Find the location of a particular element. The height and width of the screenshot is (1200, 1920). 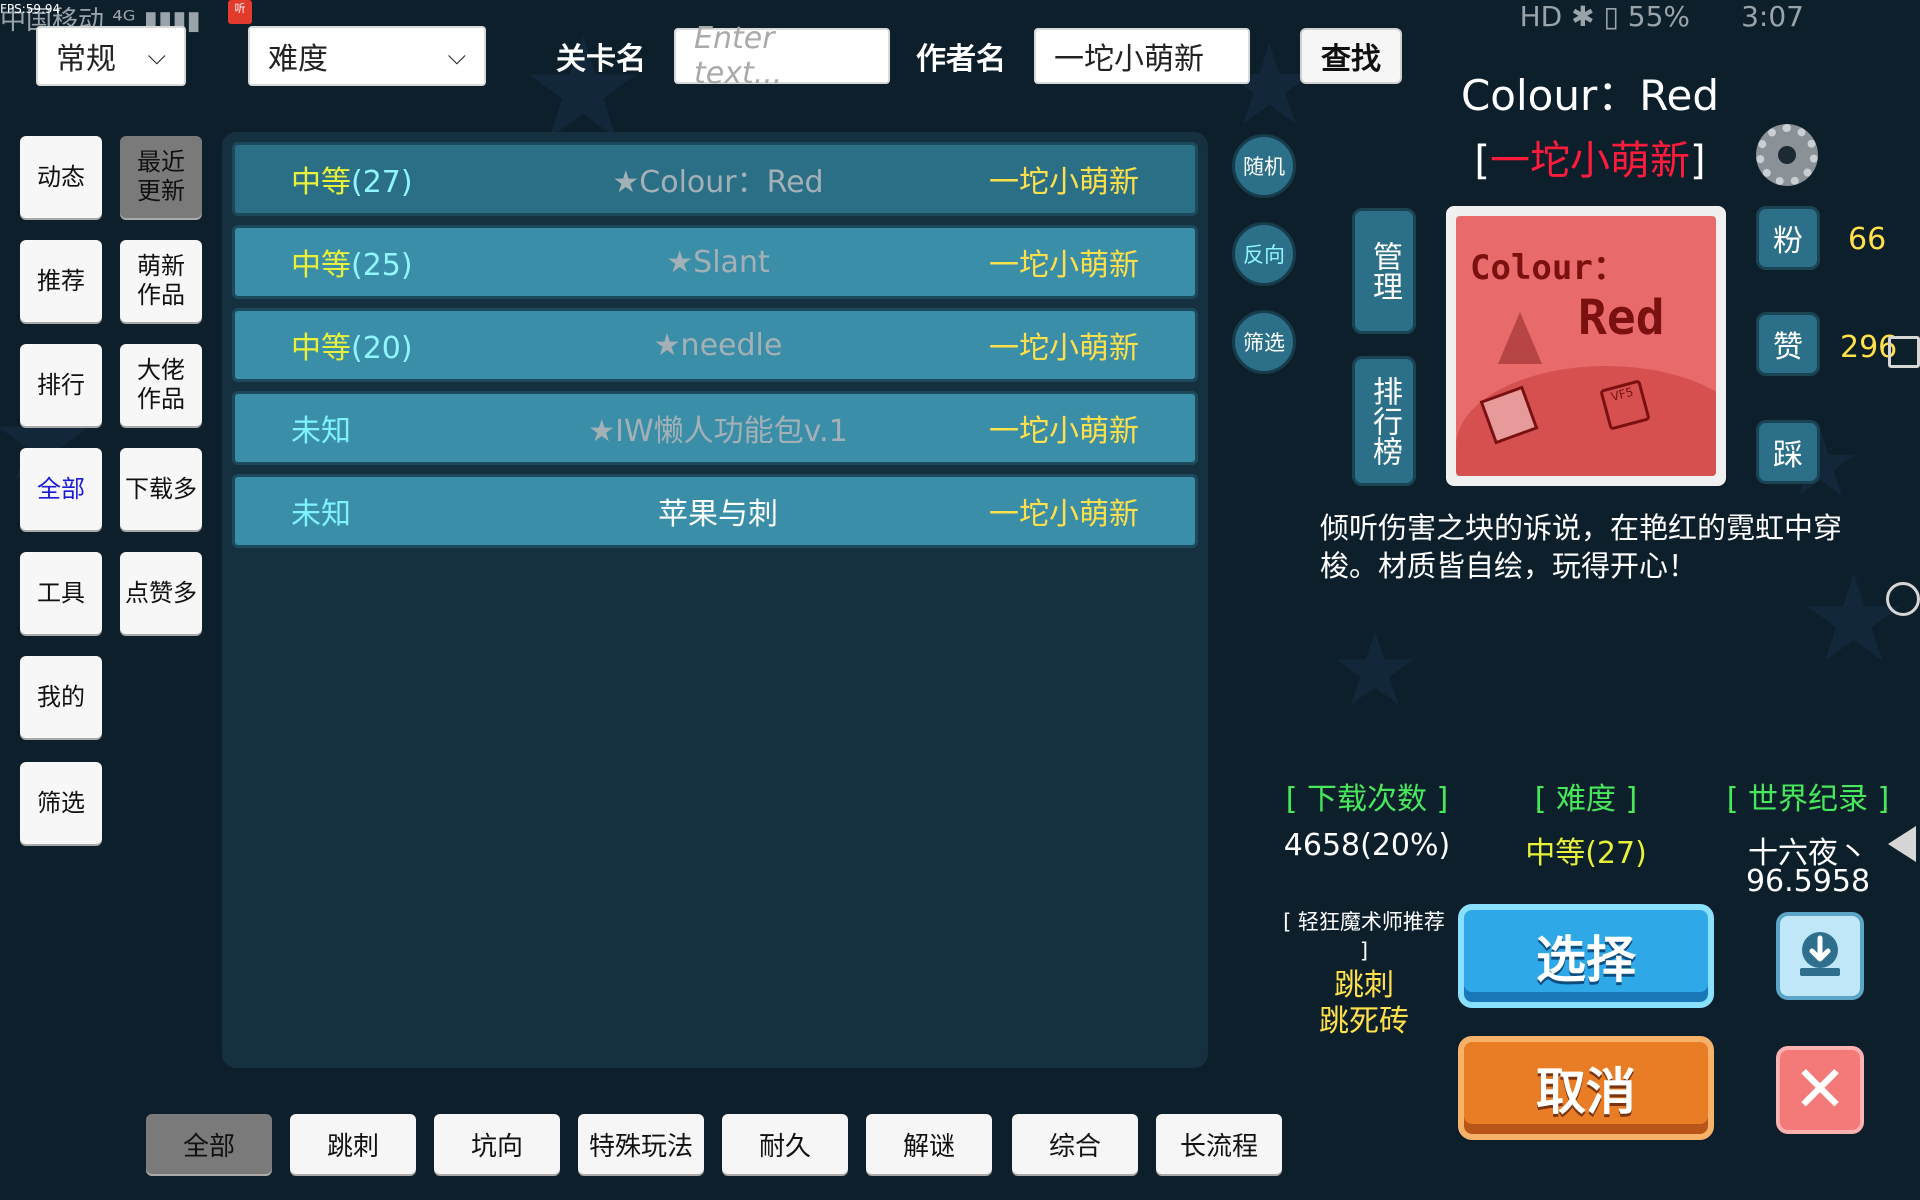

nav-most-downloads: 下载多 is located at coordinates (161, 489).